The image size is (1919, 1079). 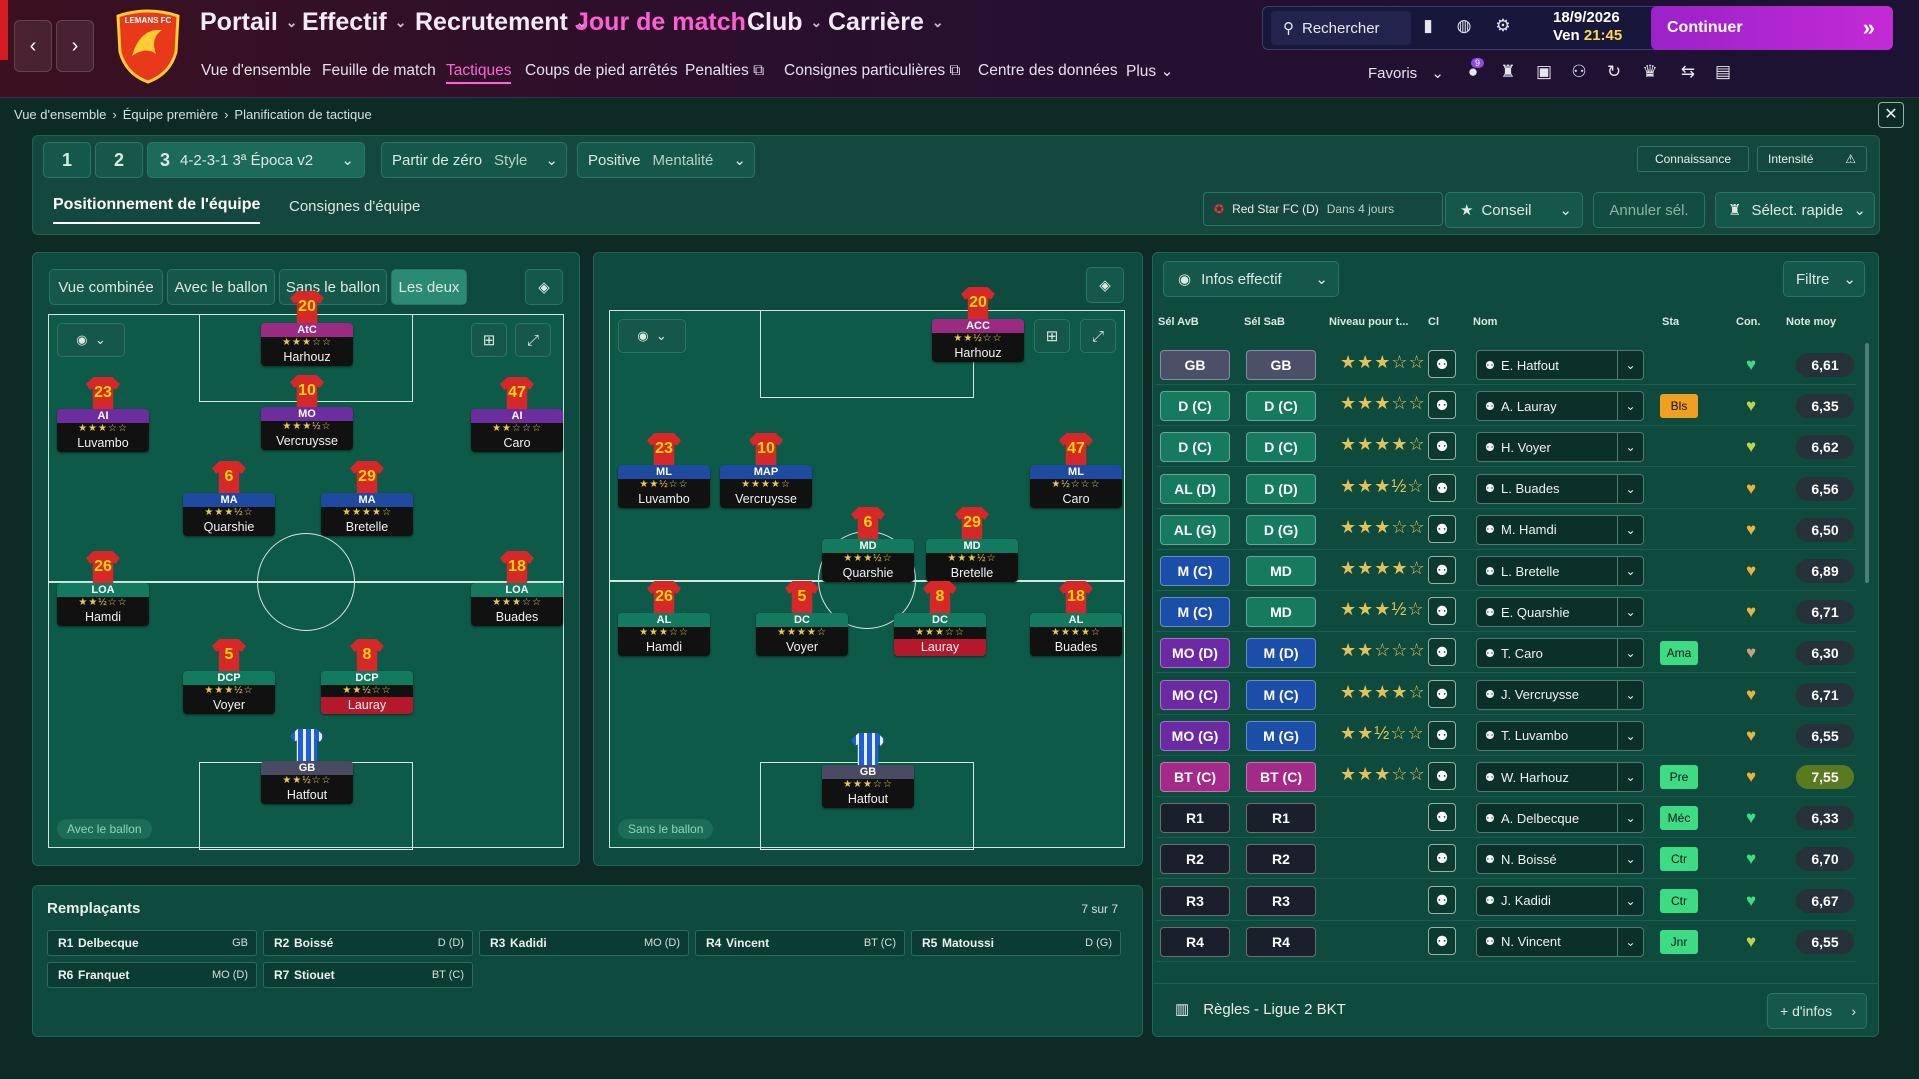 I want to click on player-token: 20 ACC ★★½☆☆ Harhouz, so click(x=978, y=324).